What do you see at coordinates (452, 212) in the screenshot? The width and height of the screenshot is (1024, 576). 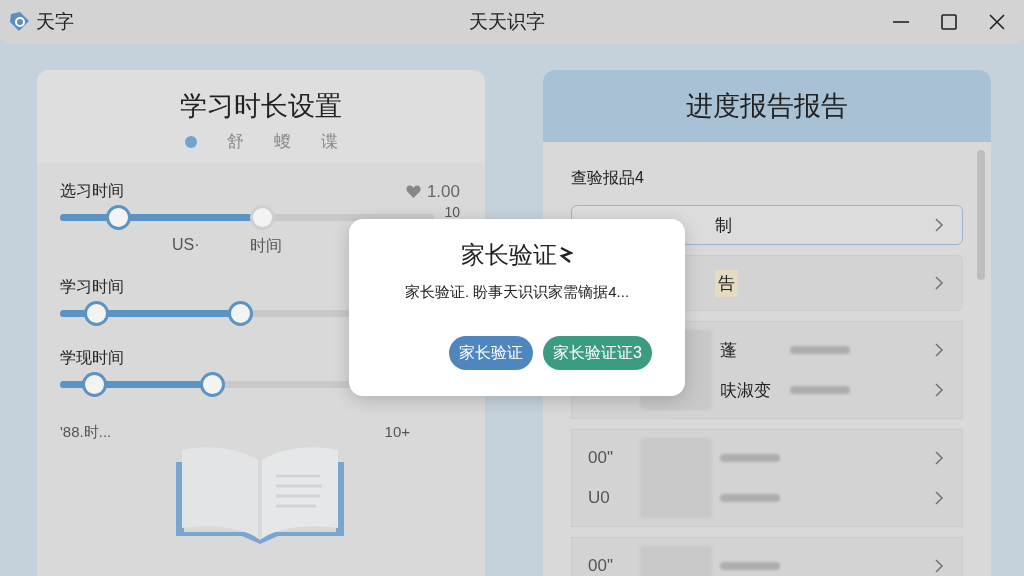 I see `slider-max: 10` at bounding box center [452, 212].